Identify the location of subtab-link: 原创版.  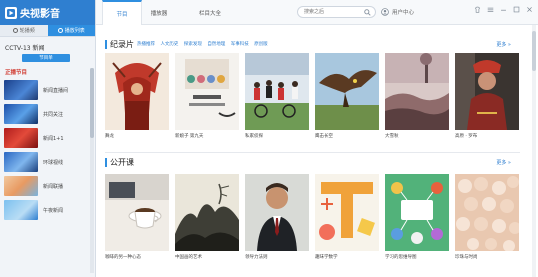
(261, 44).